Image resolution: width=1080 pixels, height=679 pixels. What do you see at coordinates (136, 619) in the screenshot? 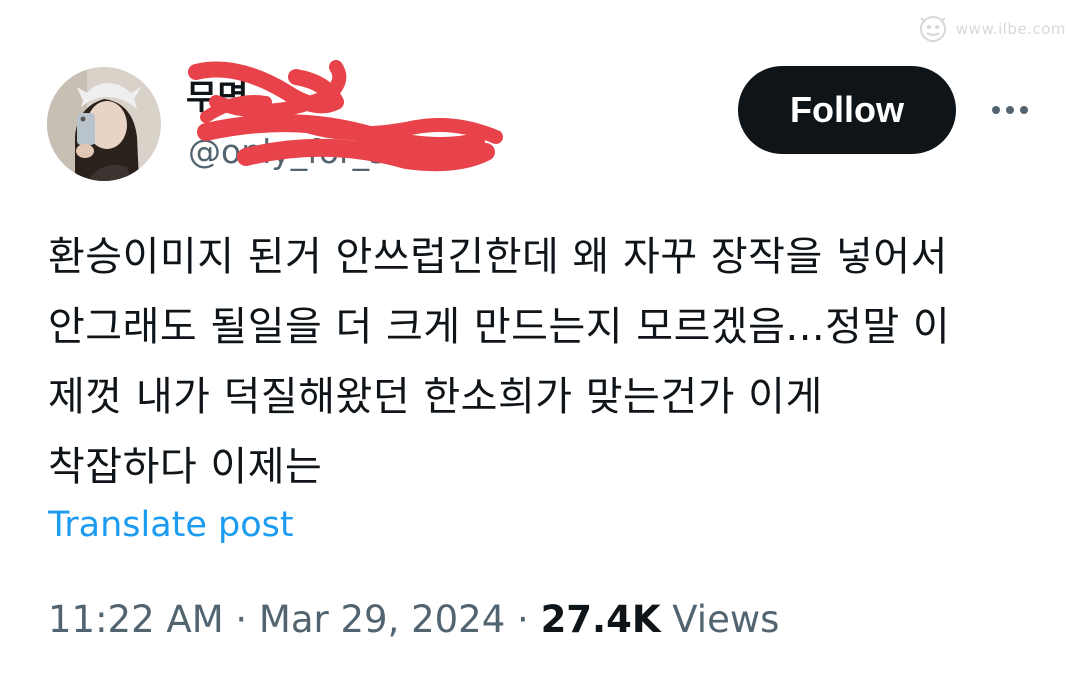
I see `post-time: 11:22 AM` at bounding box center [136, 619].